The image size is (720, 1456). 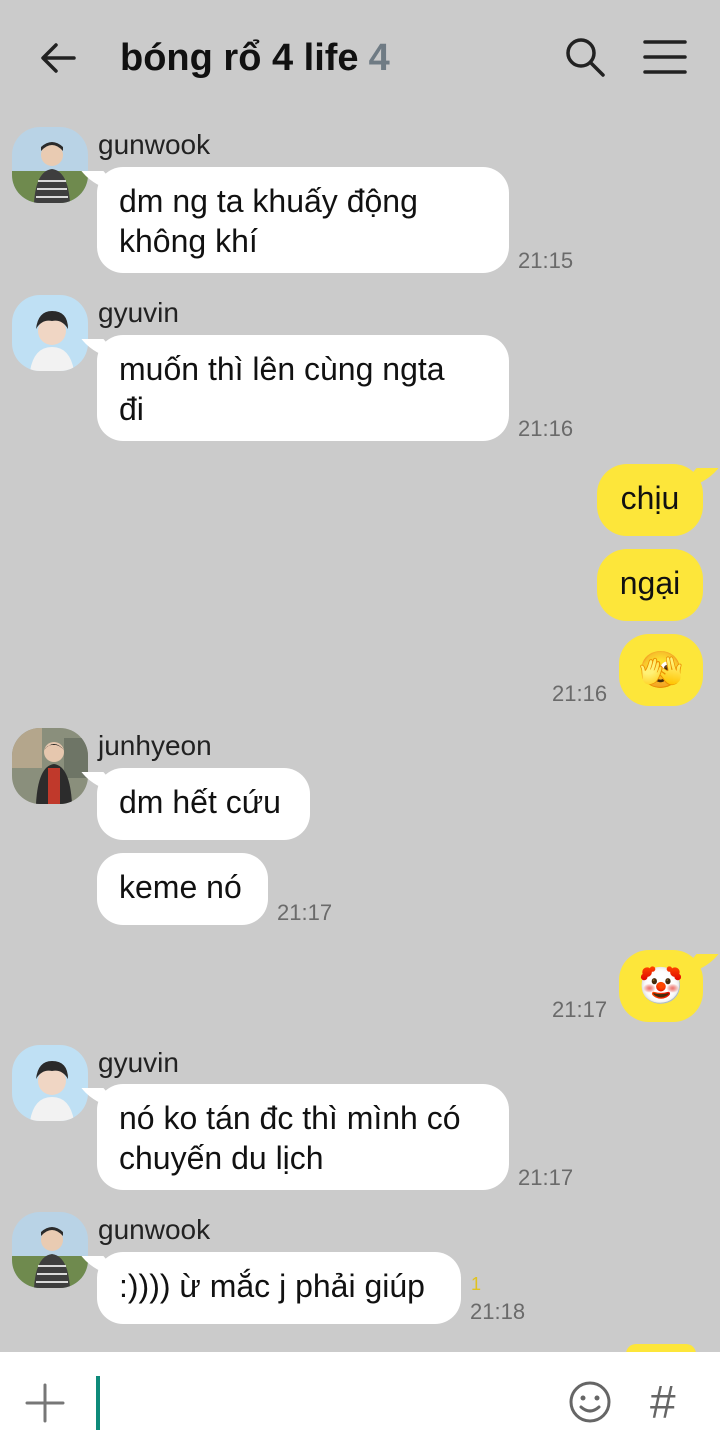 I want to click on message-bubble: dm hết cứu, so click(x=203, y=804).